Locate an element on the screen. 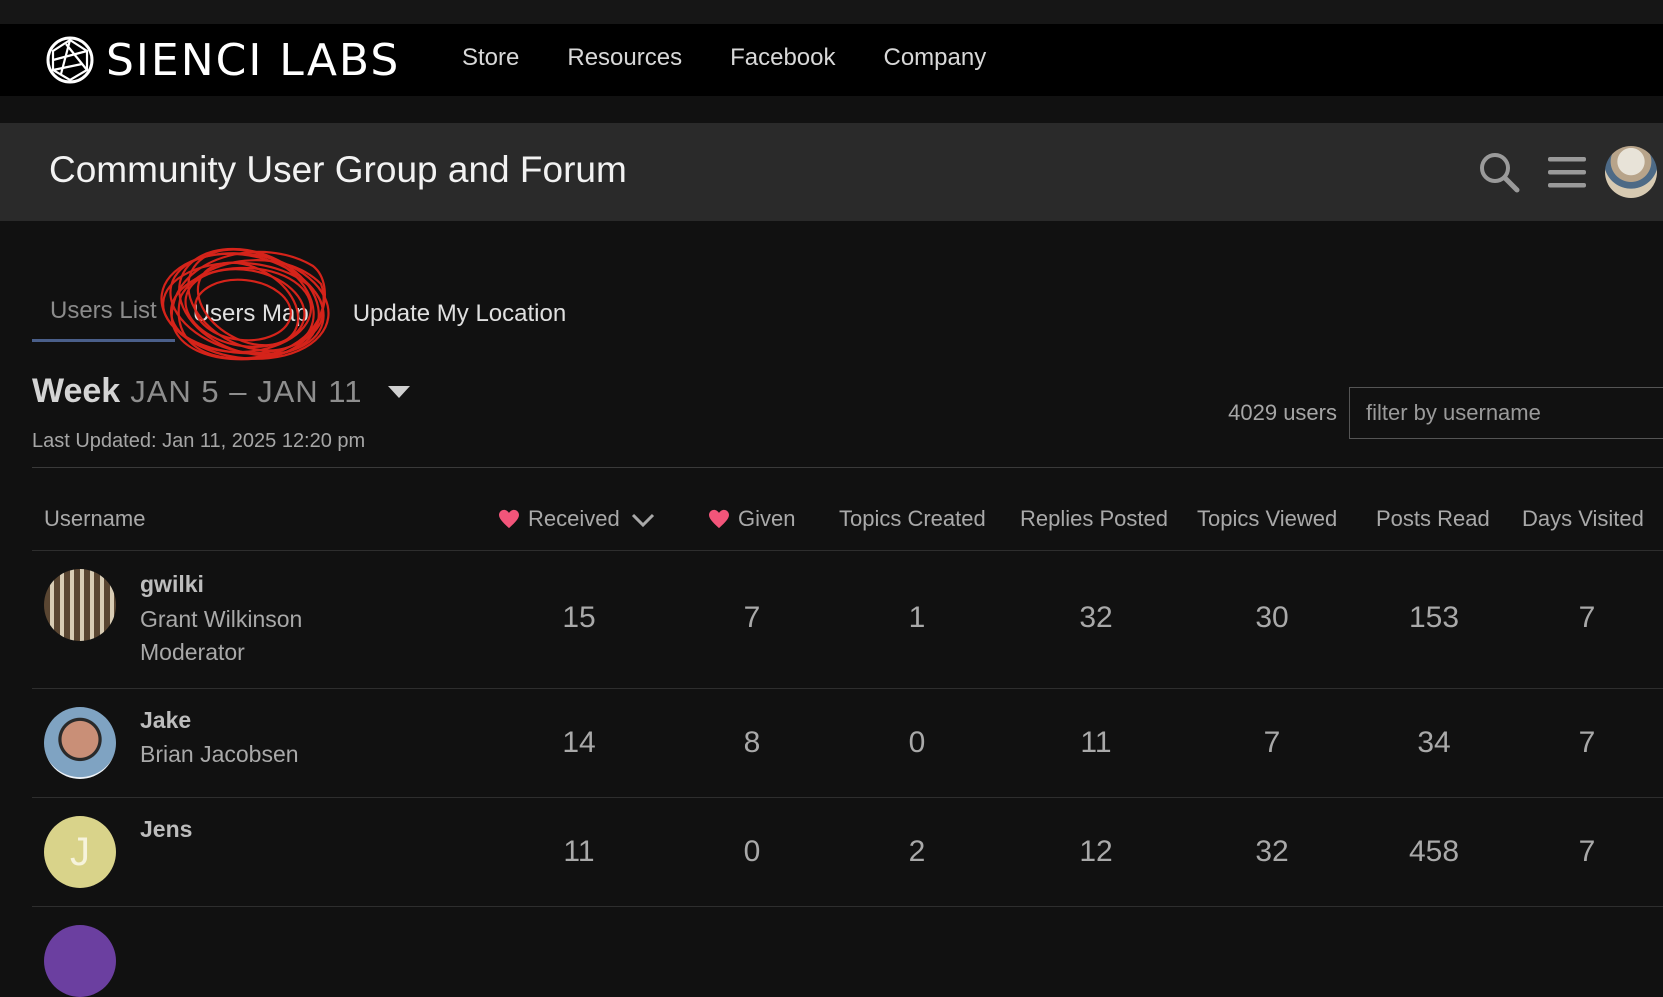 Image resolution: width=1663 pixels, height=997 pixels. col-received-label: Received is located at coordinates (574, 518).